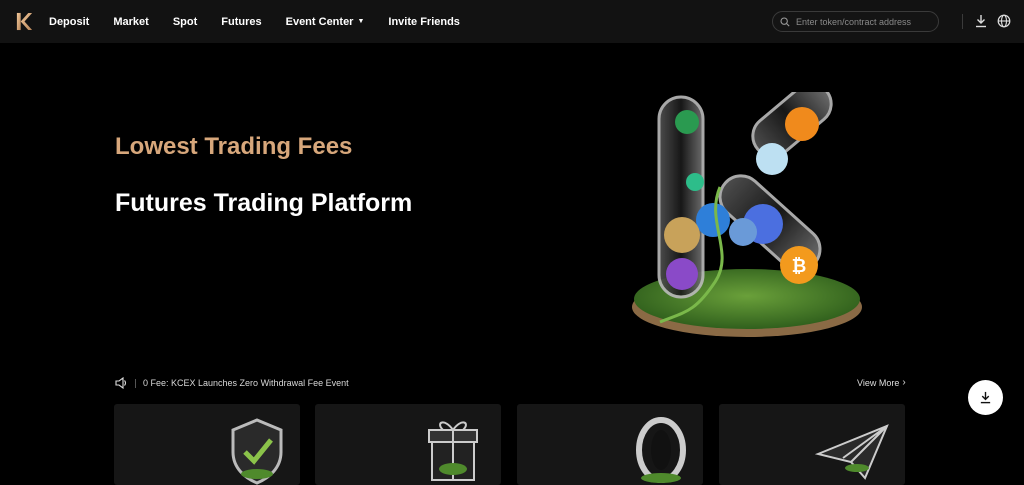  What do you see at coordinates (453, 451) in the screenshot?
I see `gift-box-icon` at bounding box center [453, 451].